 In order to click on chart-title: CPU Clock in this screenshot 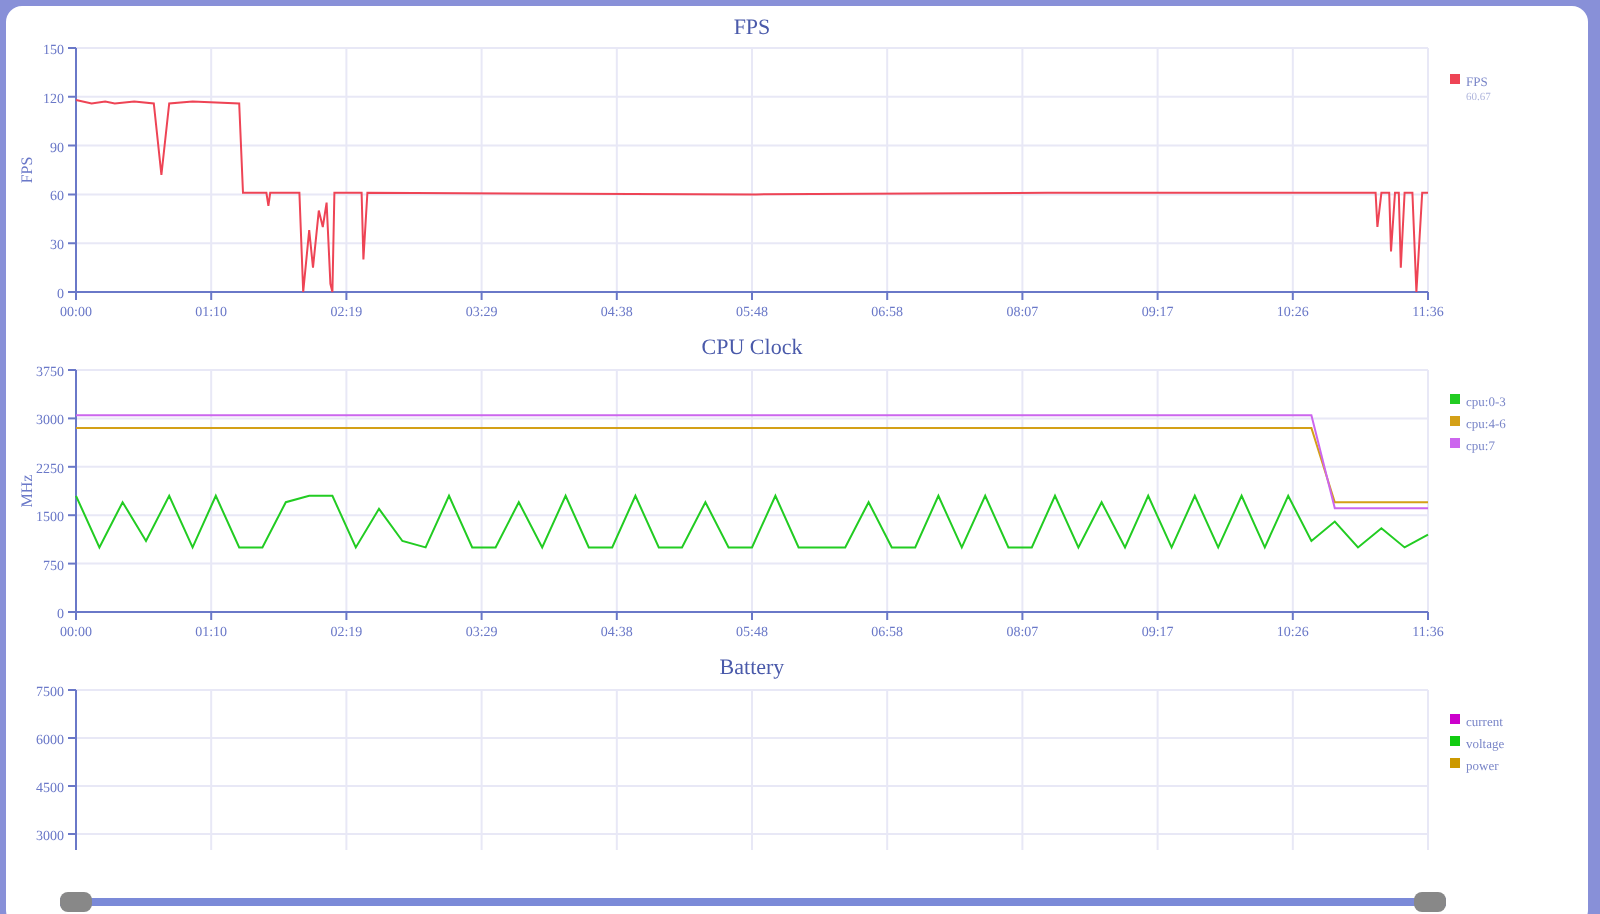, I will do `click(752, 348)`.